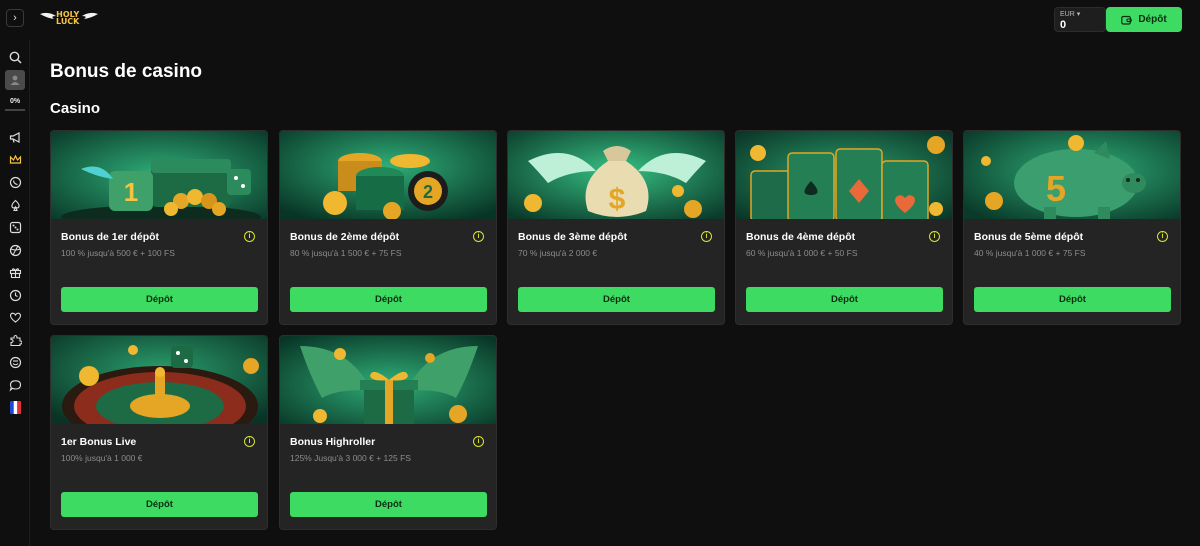 Image resolution: width=1200 pixels, height=546 pixels. I want to click on sidebar-item-fun, so click(15, 362).